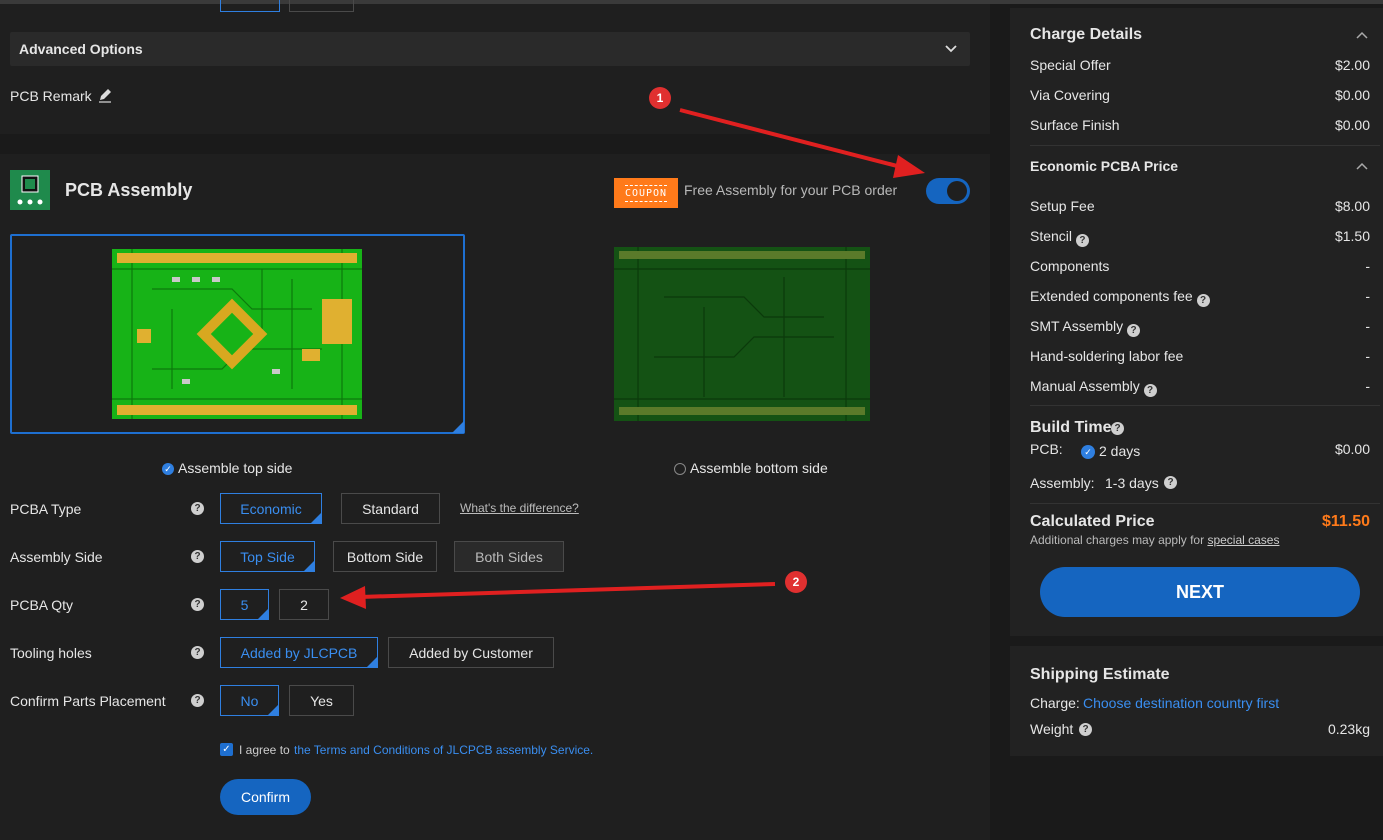 This screenshot has width=1383, height=840. Describe the element at coordinates (227, 468) in the screenshot. I see `assemble-top-side-radio: ✓ Assemble top side` at that location.